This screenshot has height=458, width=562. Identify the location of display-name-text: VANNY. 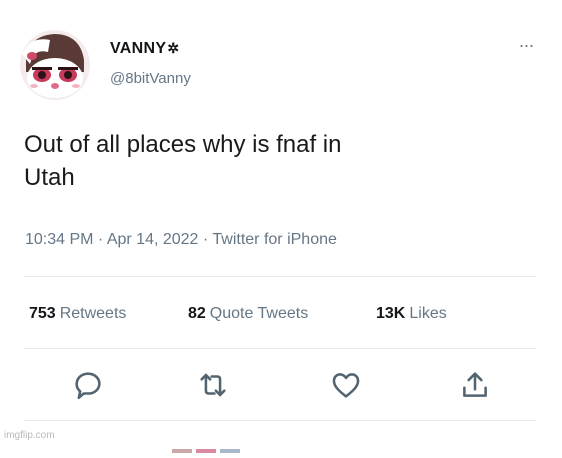
(138, 48).